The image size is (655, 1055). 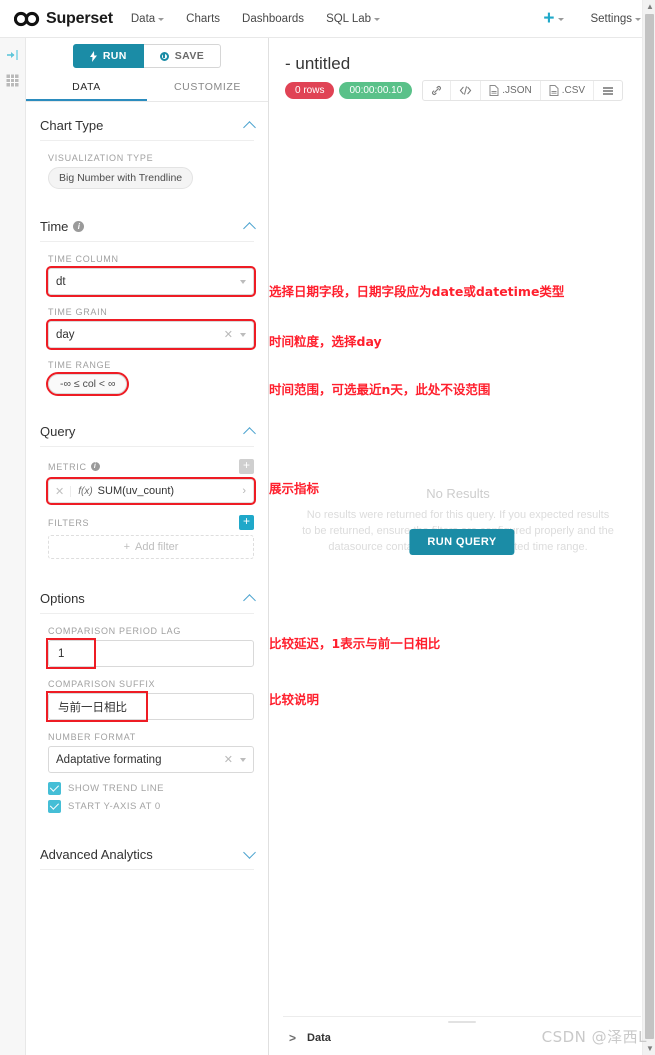 What do you see at coordinates (207, 86) in the screenshot?
I see `tab-customize: CUSTOMIZE` at bounding box center [207, 86].